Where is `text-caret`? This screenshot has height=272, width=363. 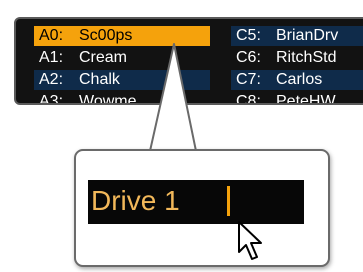
text-caret is located at coordinates (228, 201).